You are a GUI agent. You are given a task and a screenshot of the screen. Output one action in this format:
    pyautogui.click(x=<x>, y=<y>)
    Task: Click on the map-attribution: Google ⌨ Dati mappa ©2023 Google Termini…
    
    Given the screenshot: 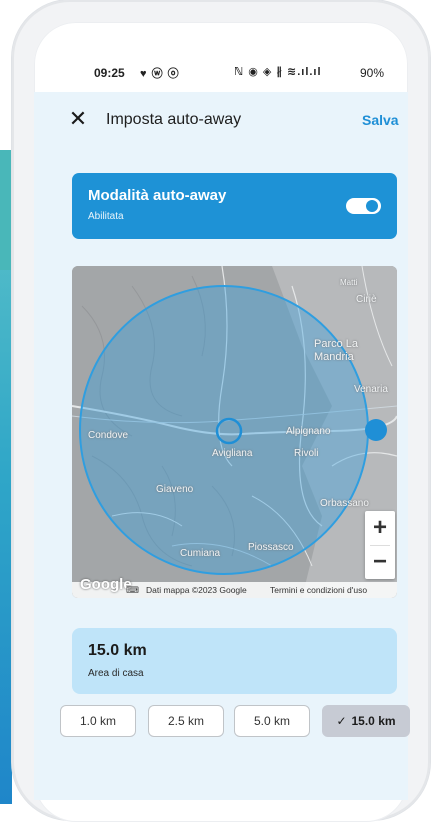 What is the action you would take?
    pyautogui.click(x=234, y=587)
    